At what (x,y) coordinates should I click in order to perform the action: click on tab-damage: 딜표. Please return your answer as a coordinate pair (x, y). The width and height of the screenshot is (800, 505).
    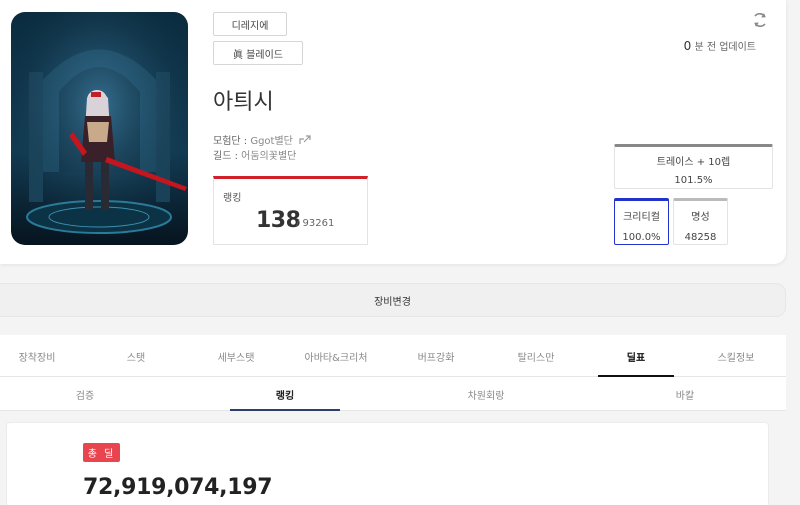
    Looking at the image, I should click on (636, 356).